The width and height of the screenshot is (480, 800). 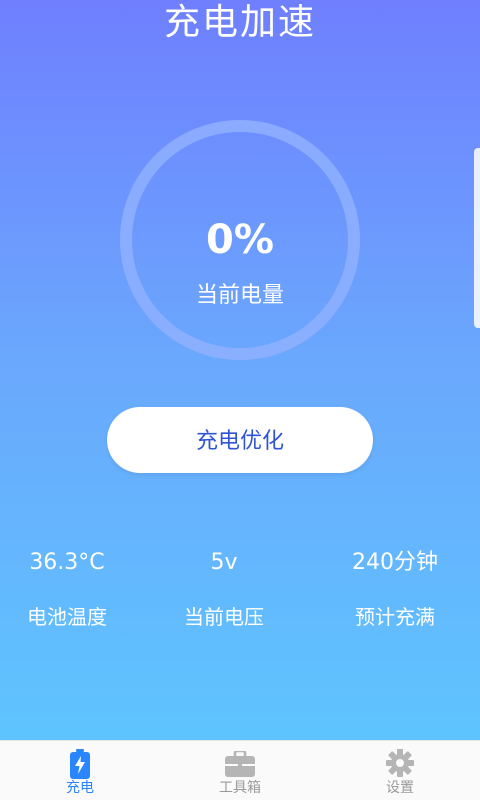 What do you see at coordinates (395, 617) in the screenshot?
I see `stat-full-time-label: 预计充满` at bounding box center [395, 617].